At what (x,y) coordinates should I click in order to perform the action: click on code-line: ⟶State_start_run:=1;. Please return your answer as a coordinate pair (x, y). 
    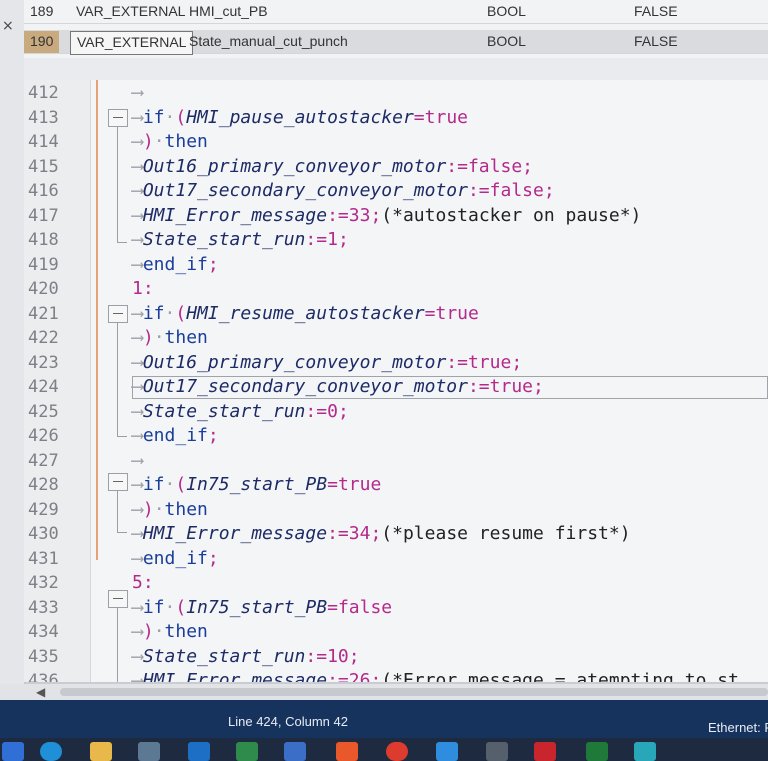
    Looking at the image, I should click on (240, 239).